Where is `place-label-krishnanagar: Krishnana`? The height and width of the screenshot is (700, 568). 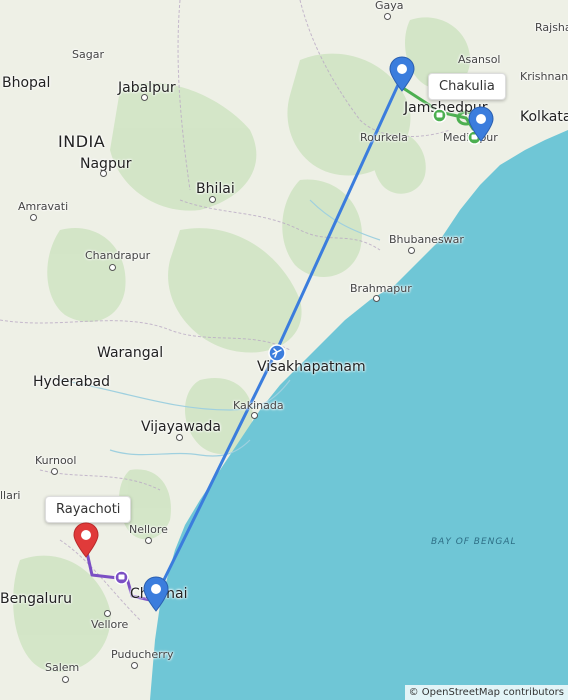 place-label-krishnanagar: Krishnana is located at coordinates (544, 76).